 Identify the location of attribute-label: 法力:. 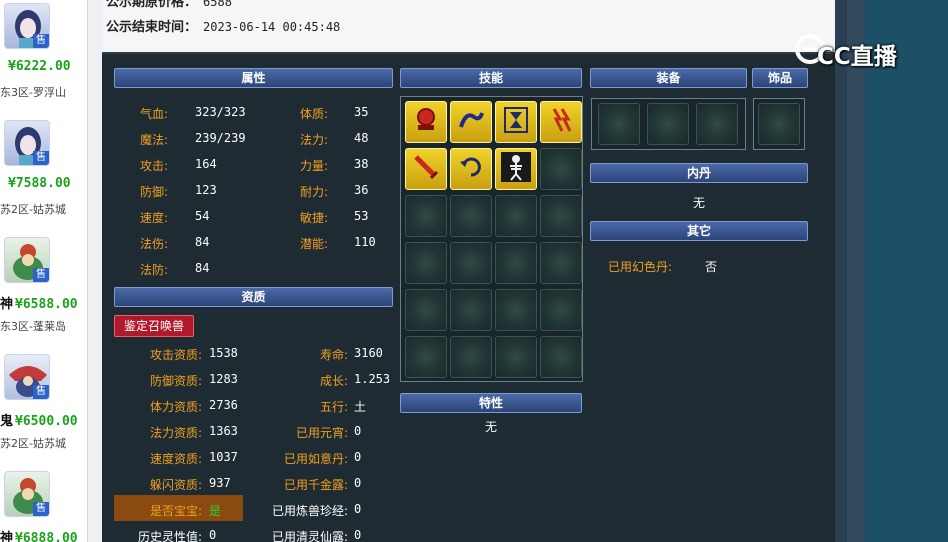
(314, 140).